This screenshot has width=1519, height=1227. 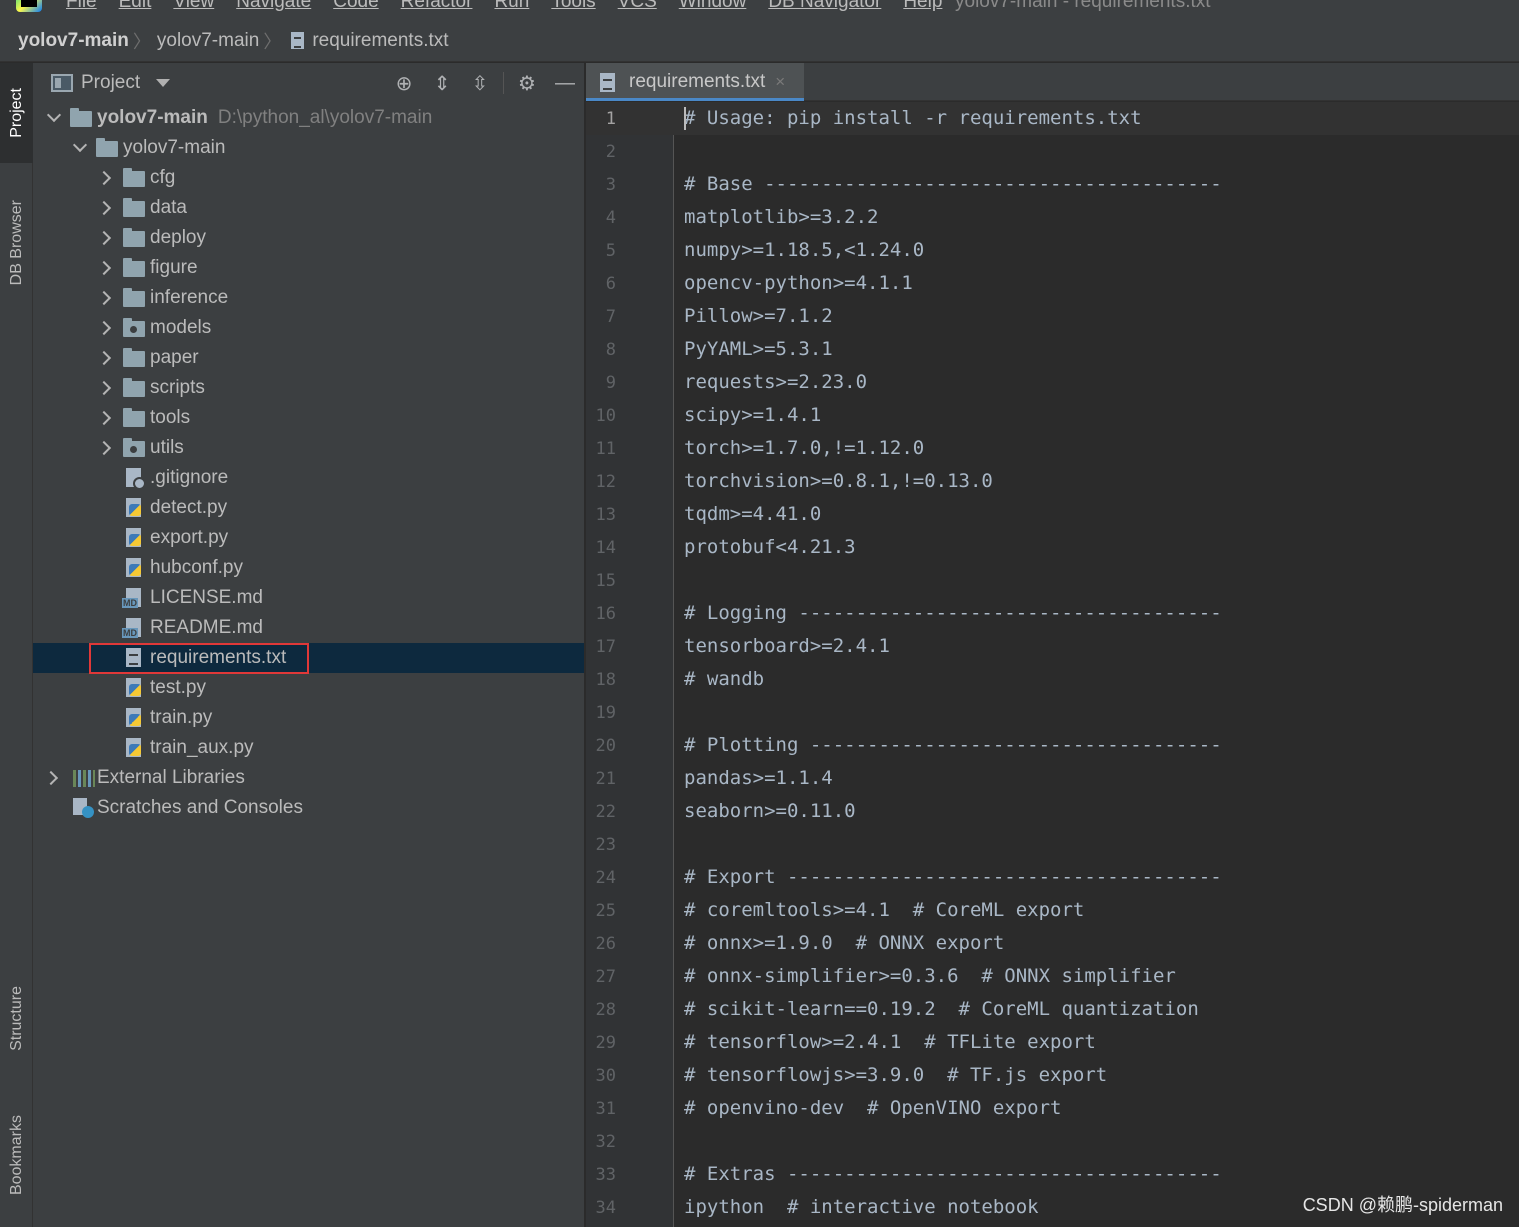 I want to click on collapse-all-icon: ⇳, so click(x=480, y=83).